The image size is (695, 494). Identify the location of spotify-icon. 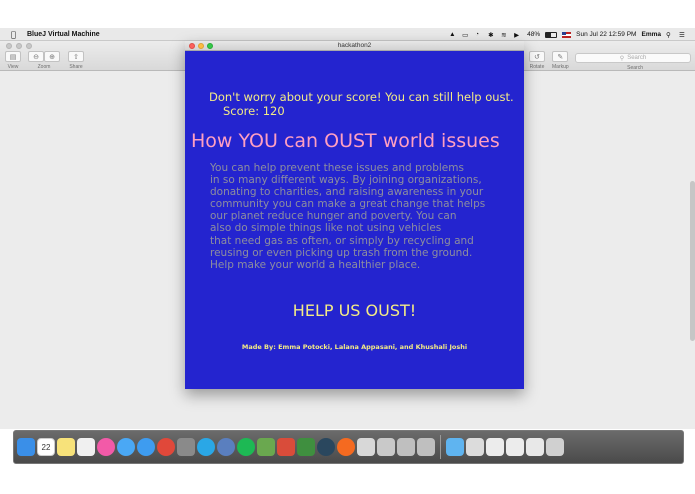
(246, 447).